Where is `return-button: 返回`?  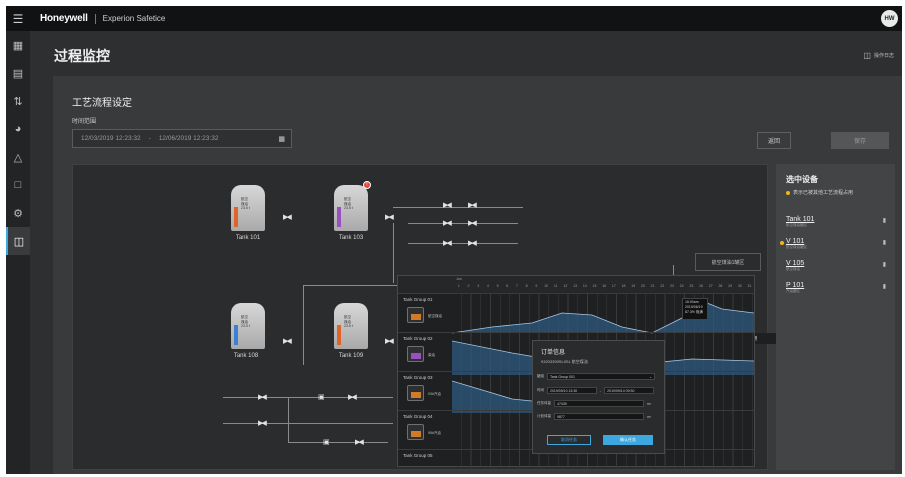
return-button: 返回 is located at coordinates (774, 140).